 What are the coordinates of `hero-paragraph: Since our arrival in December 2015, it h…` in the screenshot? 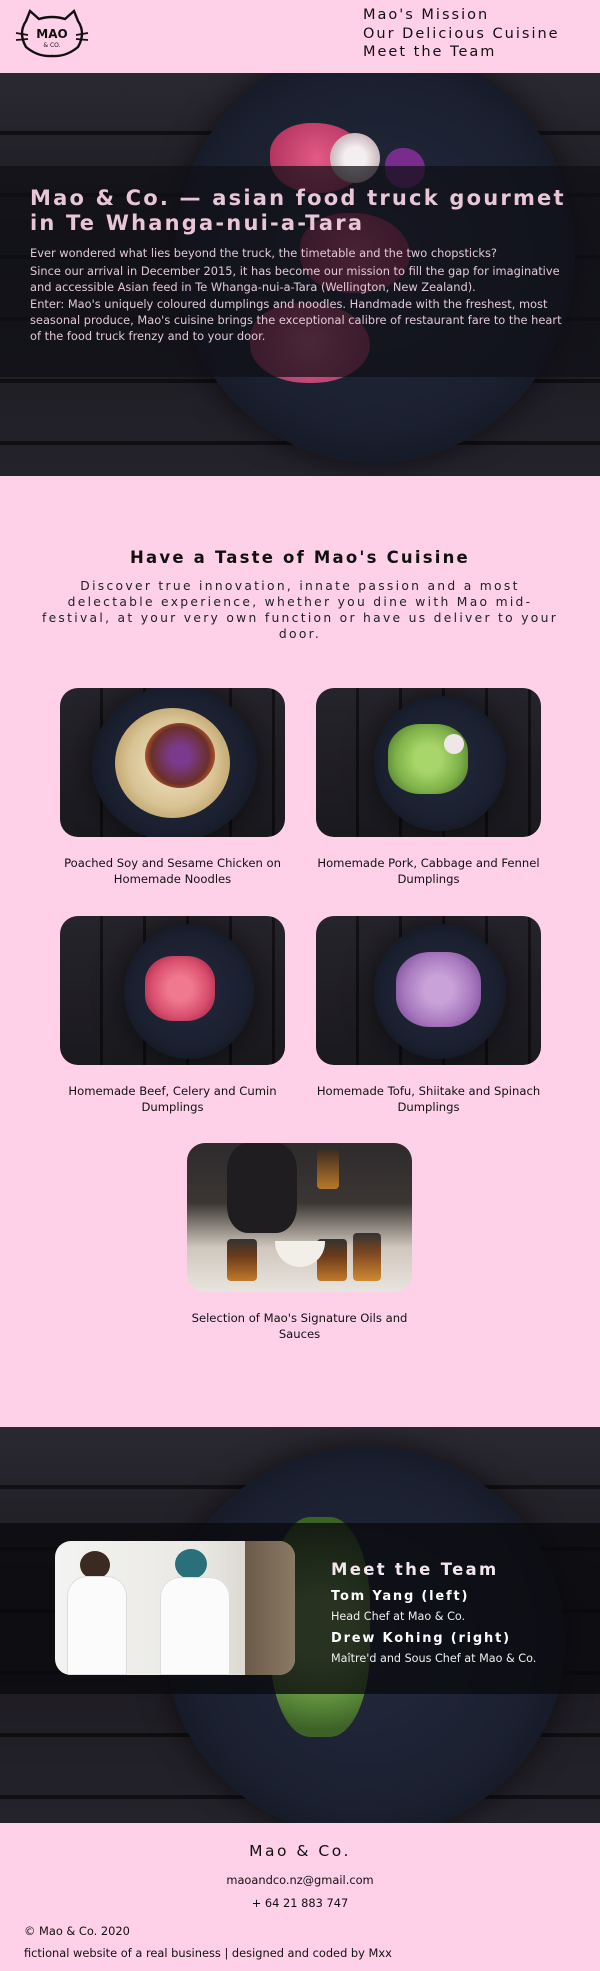 It's located at (295, 278).